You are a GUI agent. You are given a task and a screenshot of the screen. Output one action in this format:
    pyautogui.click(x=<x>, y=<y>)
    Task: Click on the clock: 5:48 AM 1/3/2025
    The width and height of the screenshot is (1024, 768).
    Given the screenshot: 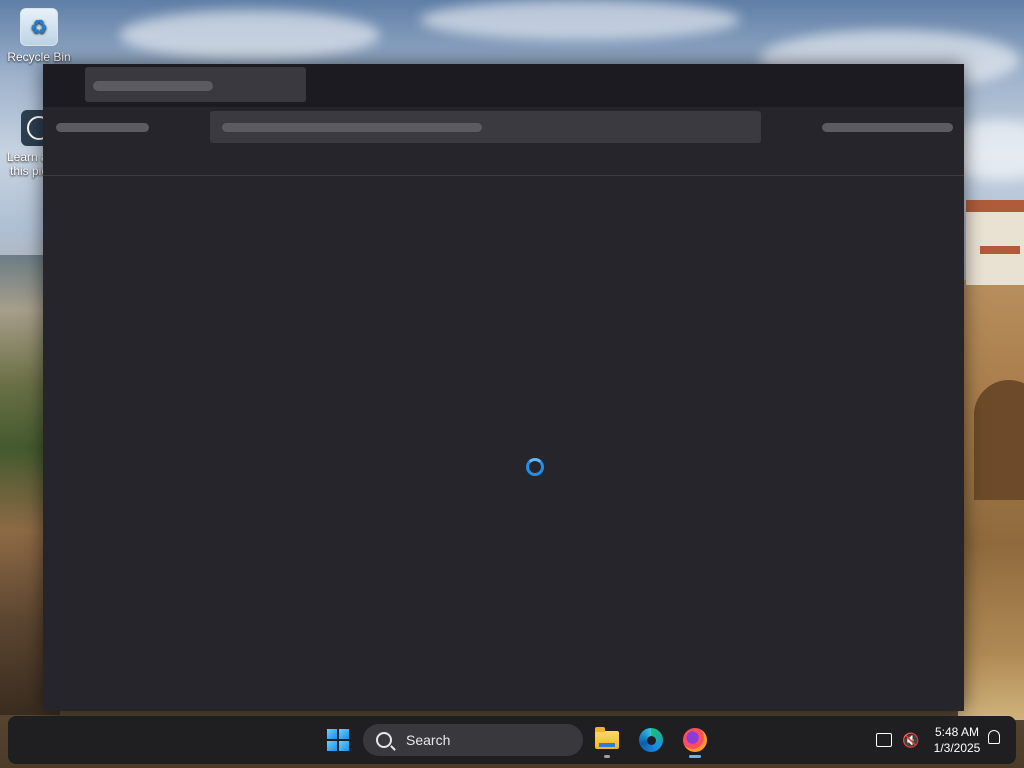 What is the action you would take?
    pyautogui.click(x=957, y=740)
    